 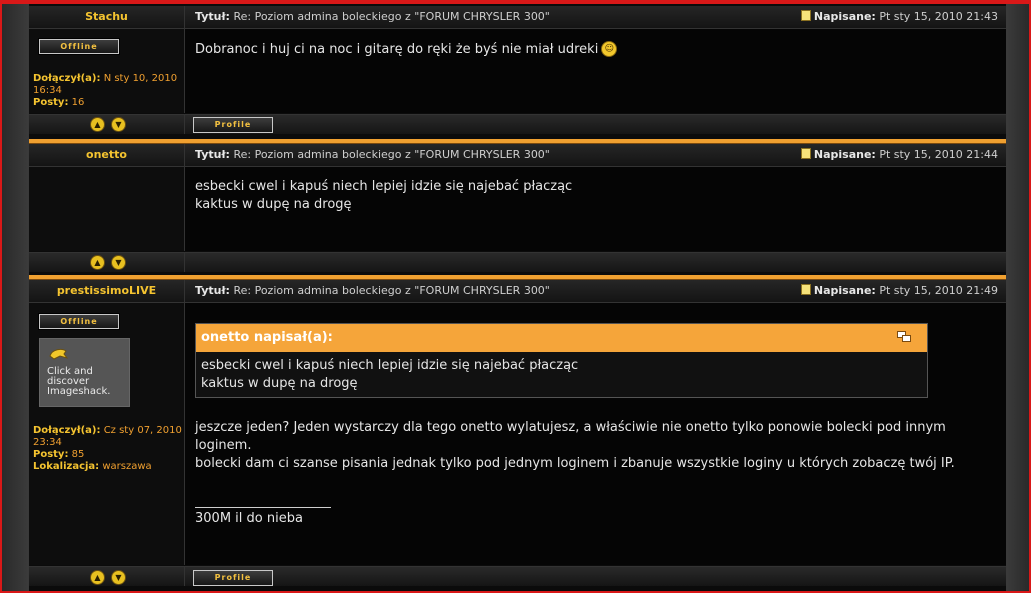 What do you see at coordinates (517, 262) in the screenshot?
I see `post-footer: ▲ ▼` at bounding box center [517, 262].